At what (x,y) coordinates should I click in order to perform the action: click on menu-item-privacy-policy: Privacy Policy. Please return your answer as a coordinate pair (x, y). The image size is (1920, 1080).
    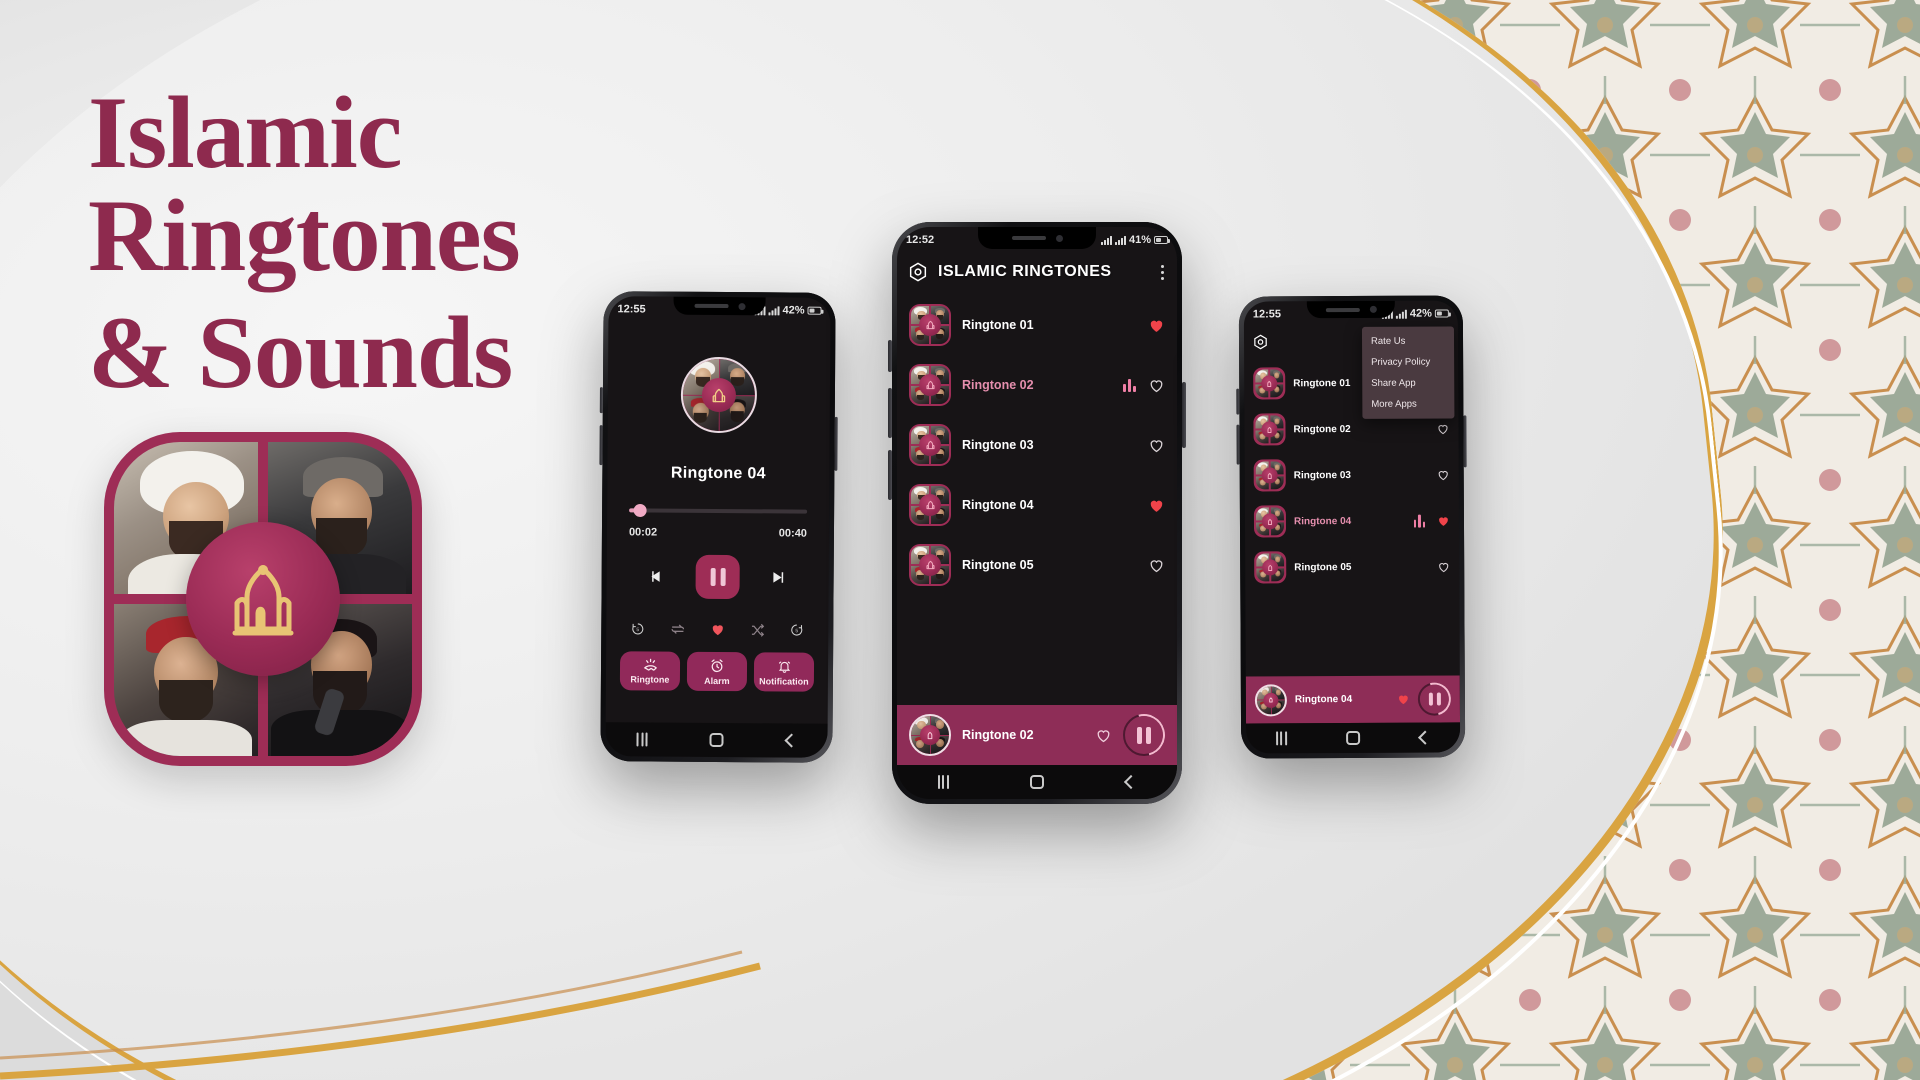
    Looking at the image, I should click on (1408, 361).